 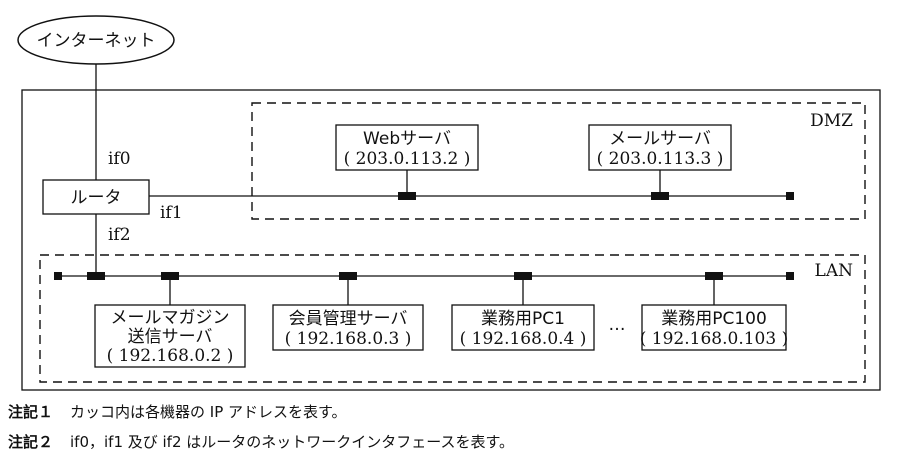 I want to click on member-server-name: 会員管理サーバ, so click(x=348, y=319).